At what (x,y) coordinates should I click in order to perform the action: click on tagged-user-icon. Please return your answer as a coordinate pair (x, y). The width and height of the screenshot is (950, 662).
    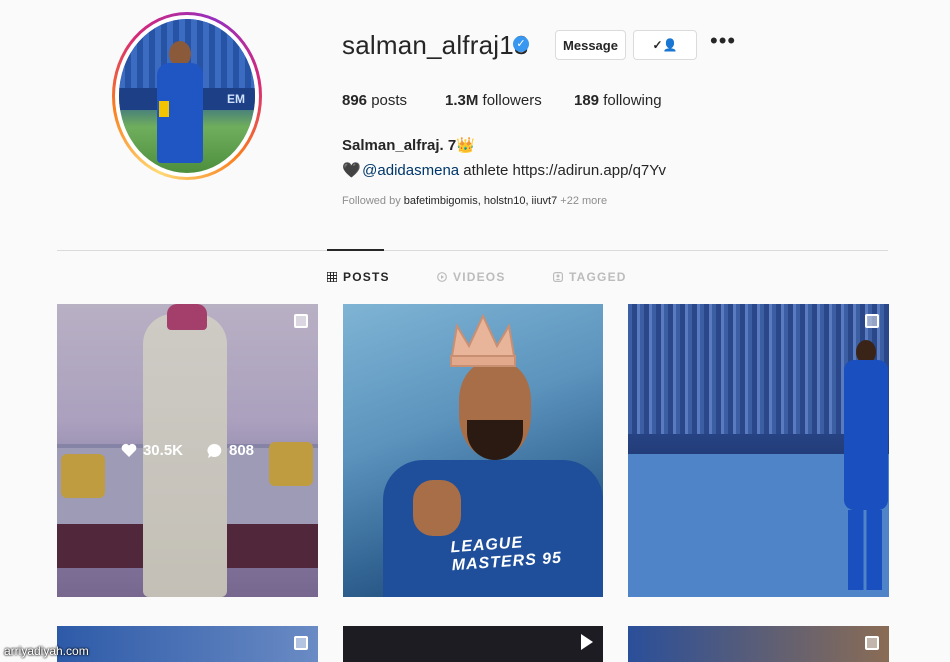
    Looking at the image, I should click on (558, 277).